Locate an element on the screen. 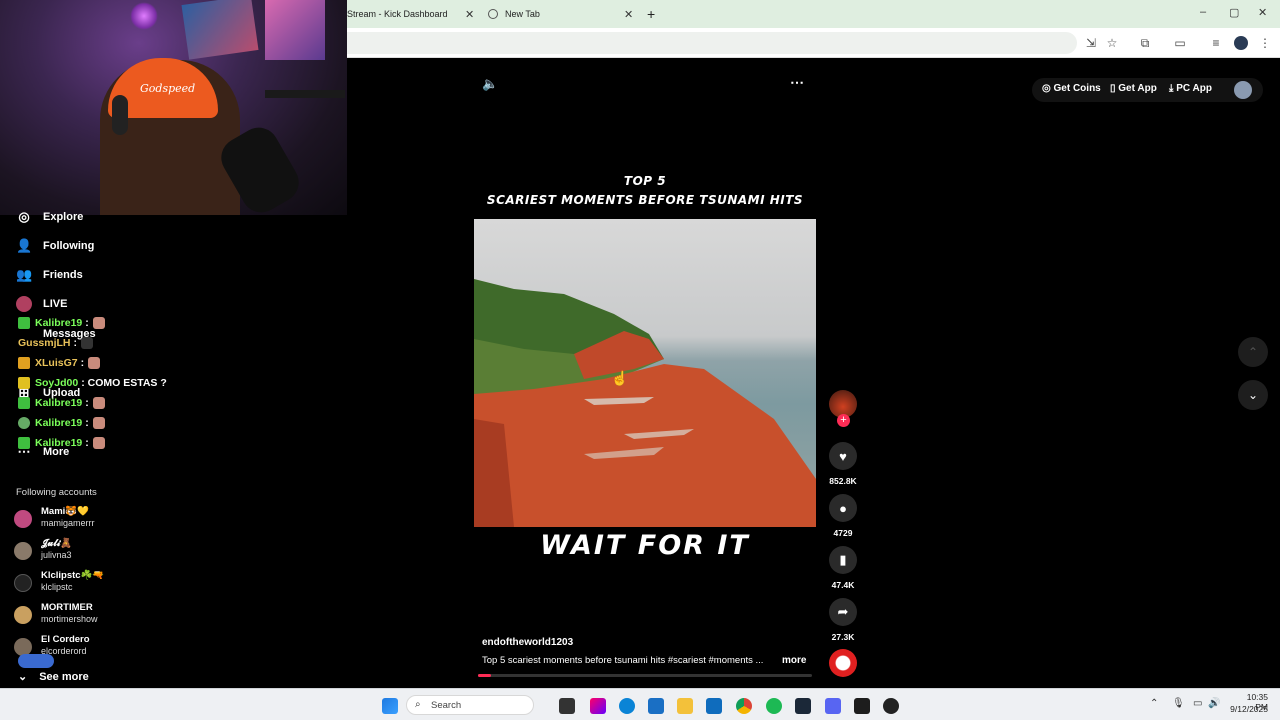 This screenshot has width=1280, height=720. start-icon is located at coordinates (390, 706).